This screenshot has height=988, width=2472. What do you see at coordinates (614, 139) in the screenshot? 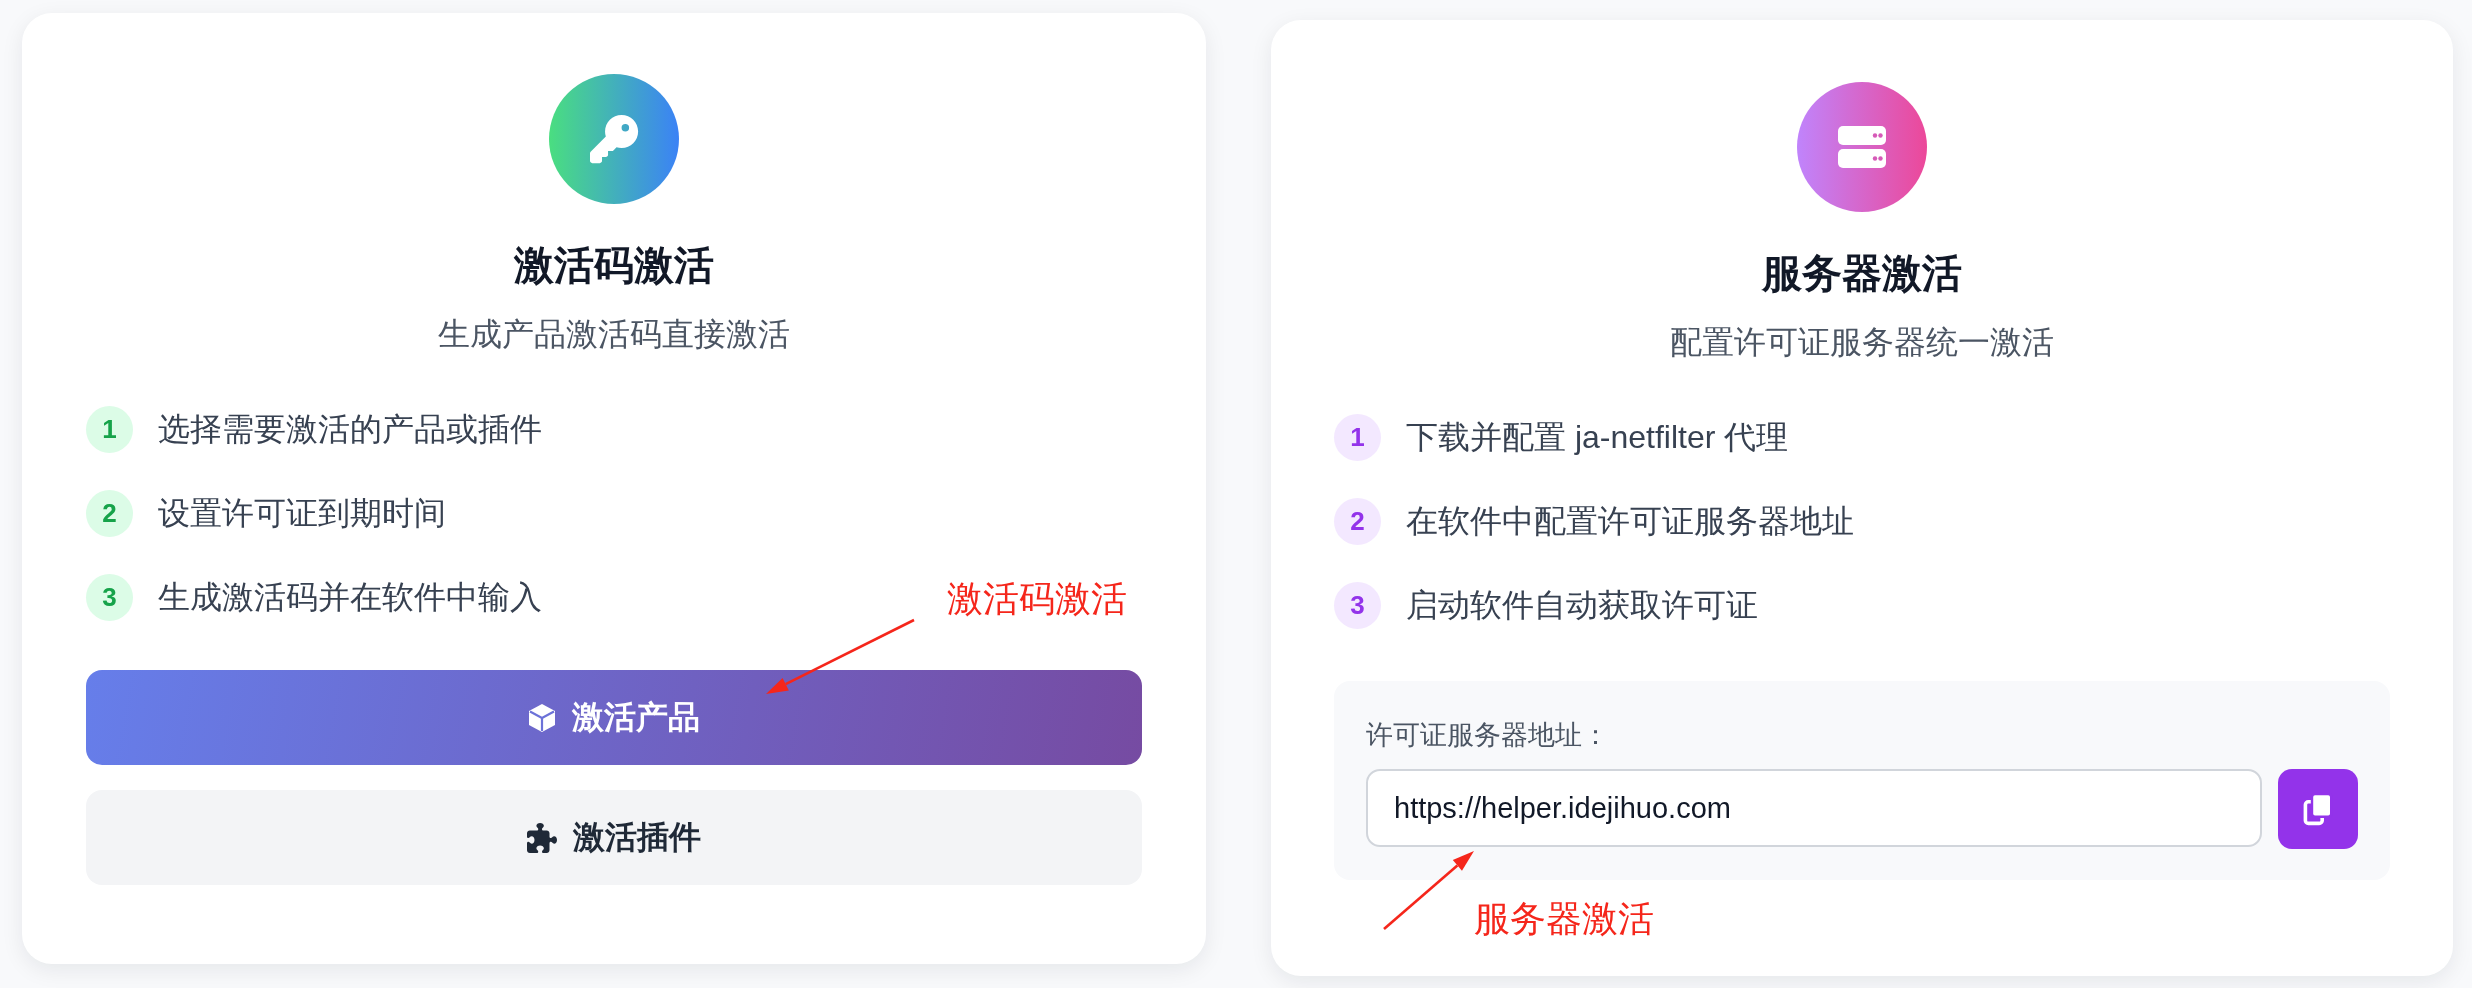
I see `key-icon` at bounding box center [614, 139].